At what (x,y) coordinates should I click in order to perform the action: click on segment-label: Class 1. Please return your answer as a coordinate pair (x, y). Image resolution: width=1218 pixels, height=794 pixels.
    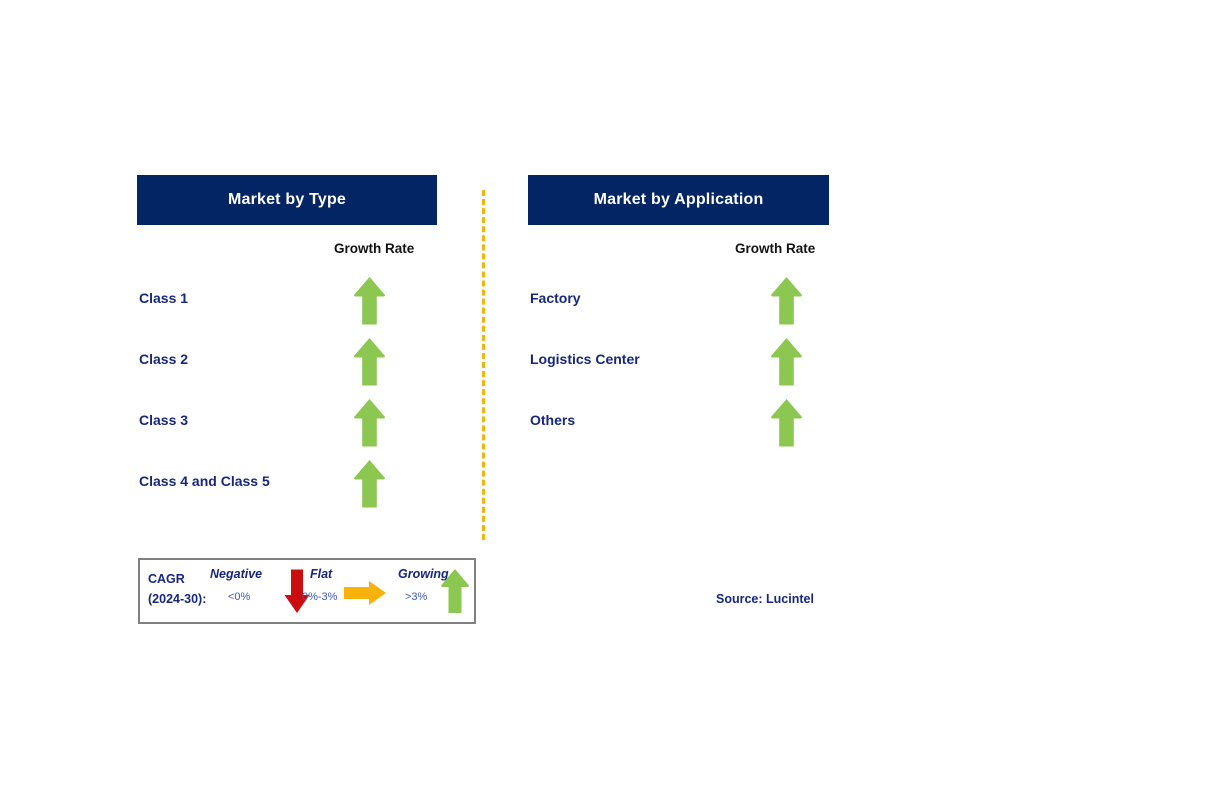
    Looking at the image, I should click on (164, 298).